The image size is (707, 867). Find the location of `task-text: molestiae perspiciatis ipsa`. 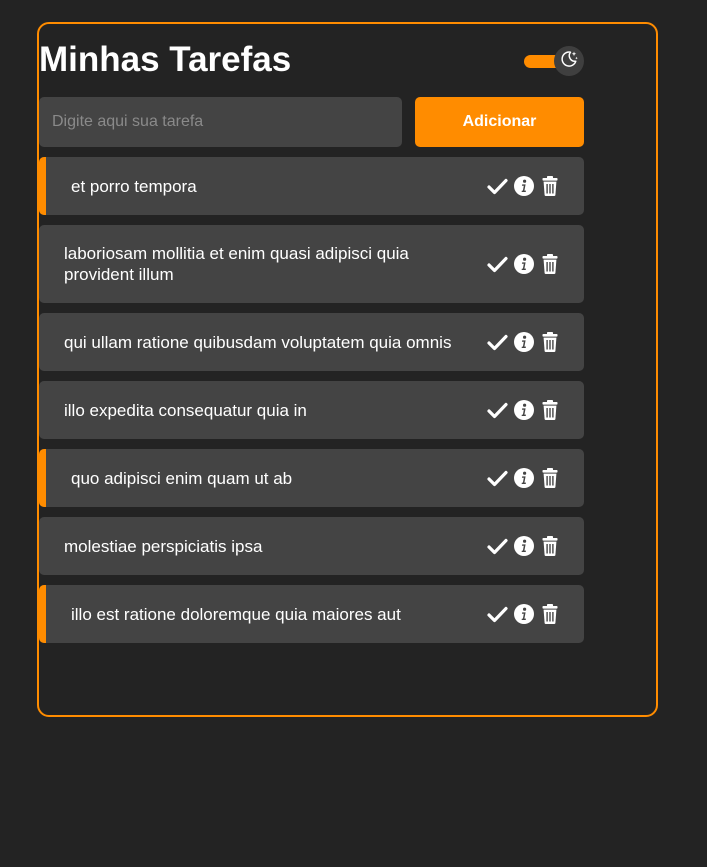

task-text: molestiae perspiciatis ipsa is located at coordinates (163, 546).